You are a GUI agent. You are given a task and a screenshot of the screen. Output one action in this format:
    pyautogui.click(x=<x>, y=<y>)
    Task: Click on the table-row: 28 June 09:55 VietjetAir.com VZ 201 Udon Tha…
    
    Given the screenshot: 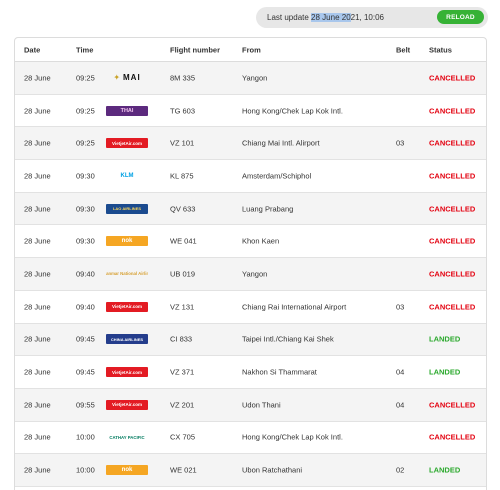 What is the action you would take?
    pyautogui.click(x=250, y=405)
    